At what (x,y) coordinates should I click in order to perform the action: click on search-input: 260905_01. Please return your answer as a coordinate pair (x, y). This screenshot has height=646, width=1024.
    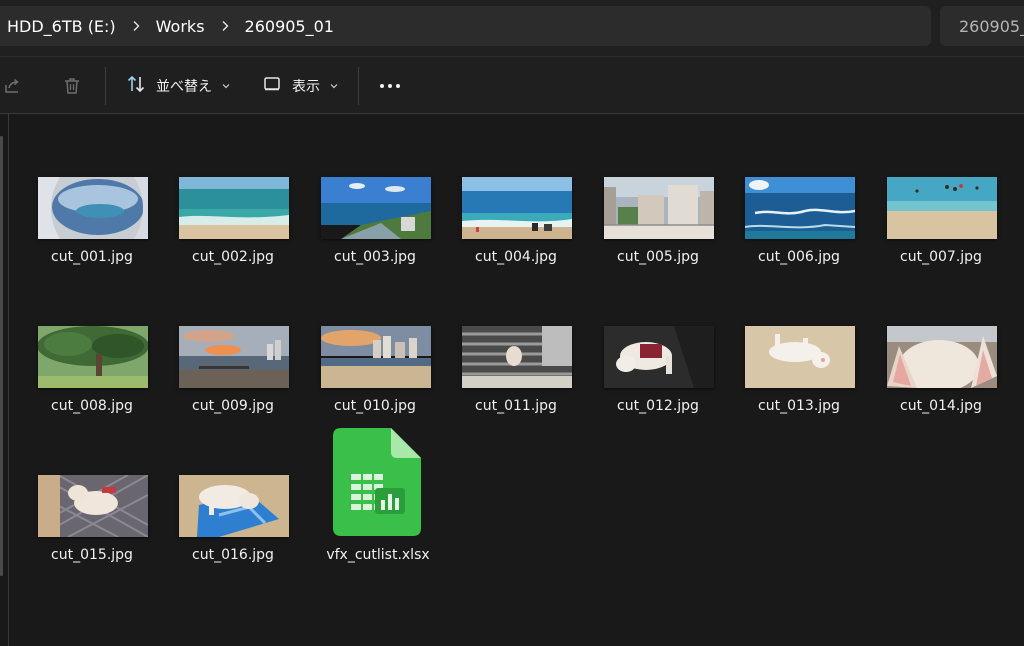
    Looking at the image, I should click on (982, 26).